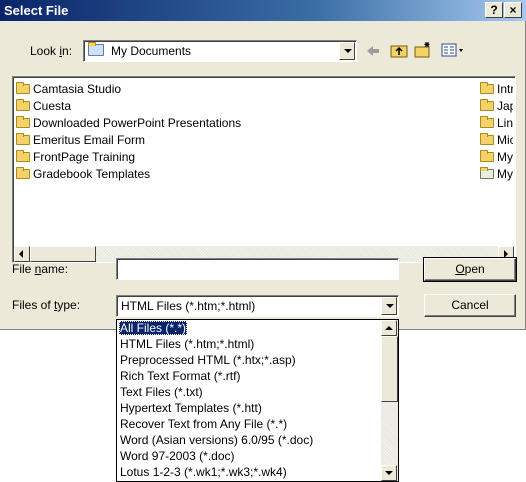 Image resolution: width=526 pixels, height=482 pixels. I want to click on dropdown-option: Rich Text Format (*.rtf), so click(180, 376).